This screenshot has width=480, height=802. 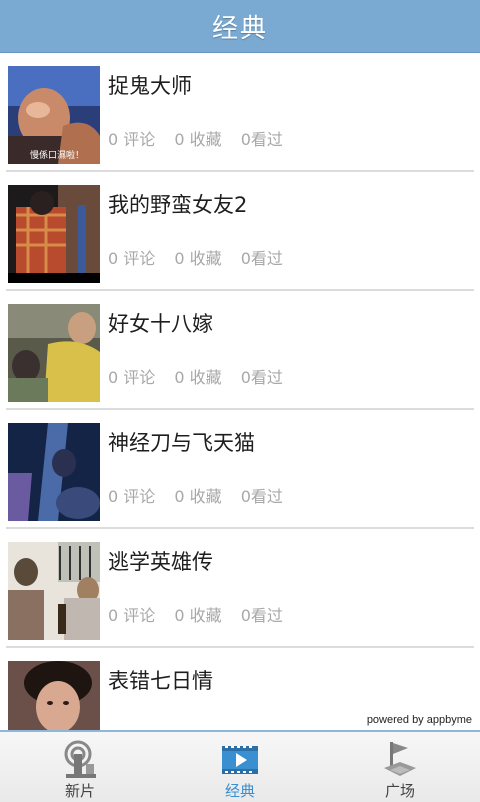 I want to click on flag-plaza-icon, so click(x=400, y=760).